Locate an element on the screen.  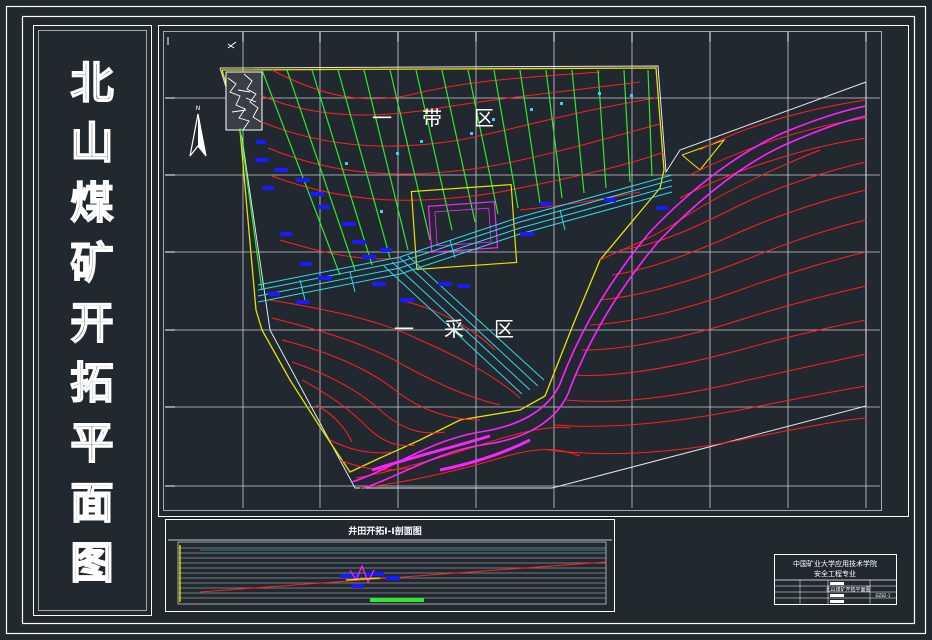
equipment-symbols is located at coordinates (461, 222).